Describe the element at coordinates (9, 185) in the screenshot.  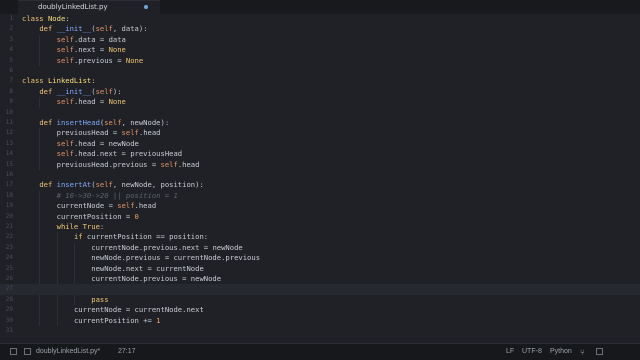
I see `line-number: 17` at that location.